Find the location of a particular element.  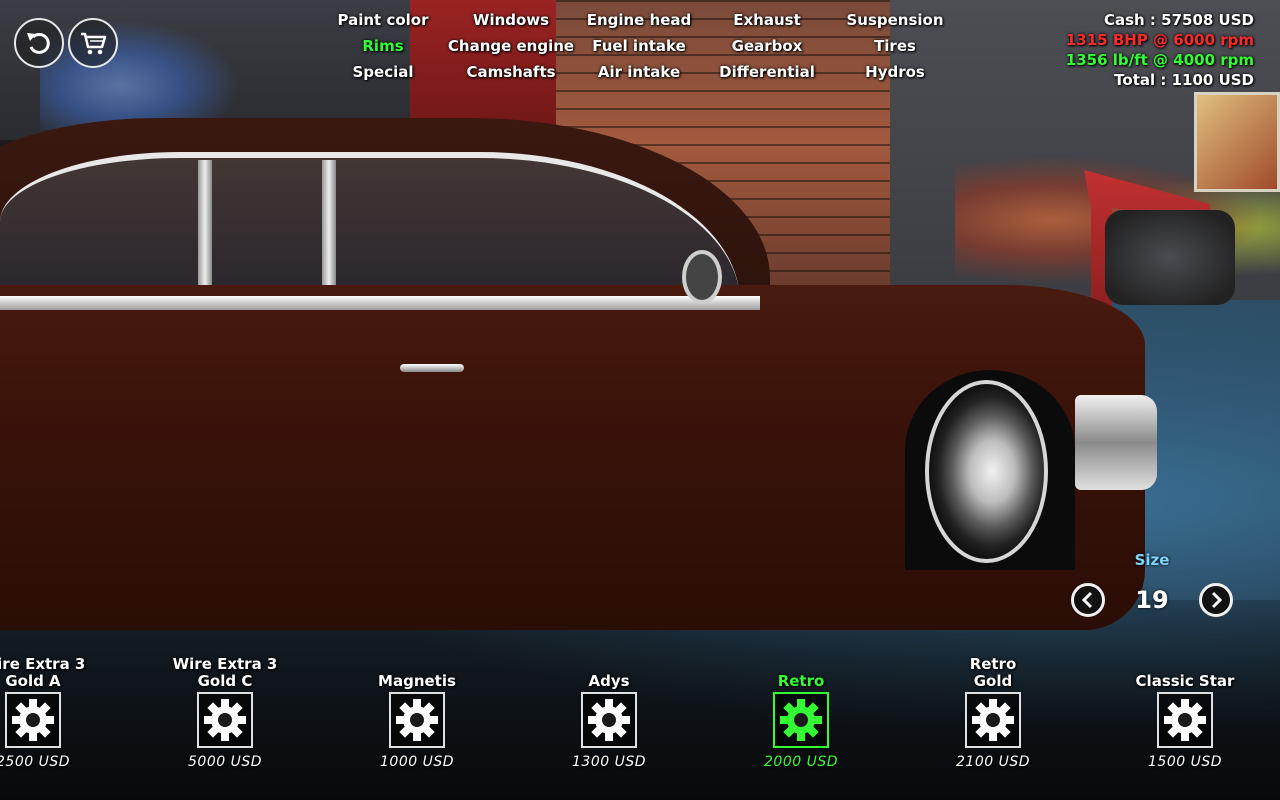

power-display: 1315 BHP @ 6000 rpm is located at coordinates (1159, 40).